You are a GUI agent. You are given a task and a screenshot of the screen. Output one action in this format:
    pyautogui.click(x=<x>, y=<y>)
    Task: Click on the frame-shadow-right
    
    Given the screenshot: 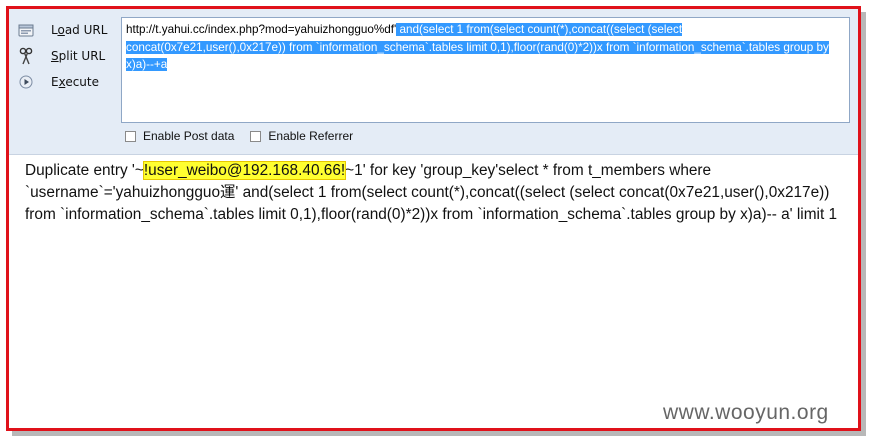 What is the action you would take?
    pyautogui.click(x=863, y=223)
    